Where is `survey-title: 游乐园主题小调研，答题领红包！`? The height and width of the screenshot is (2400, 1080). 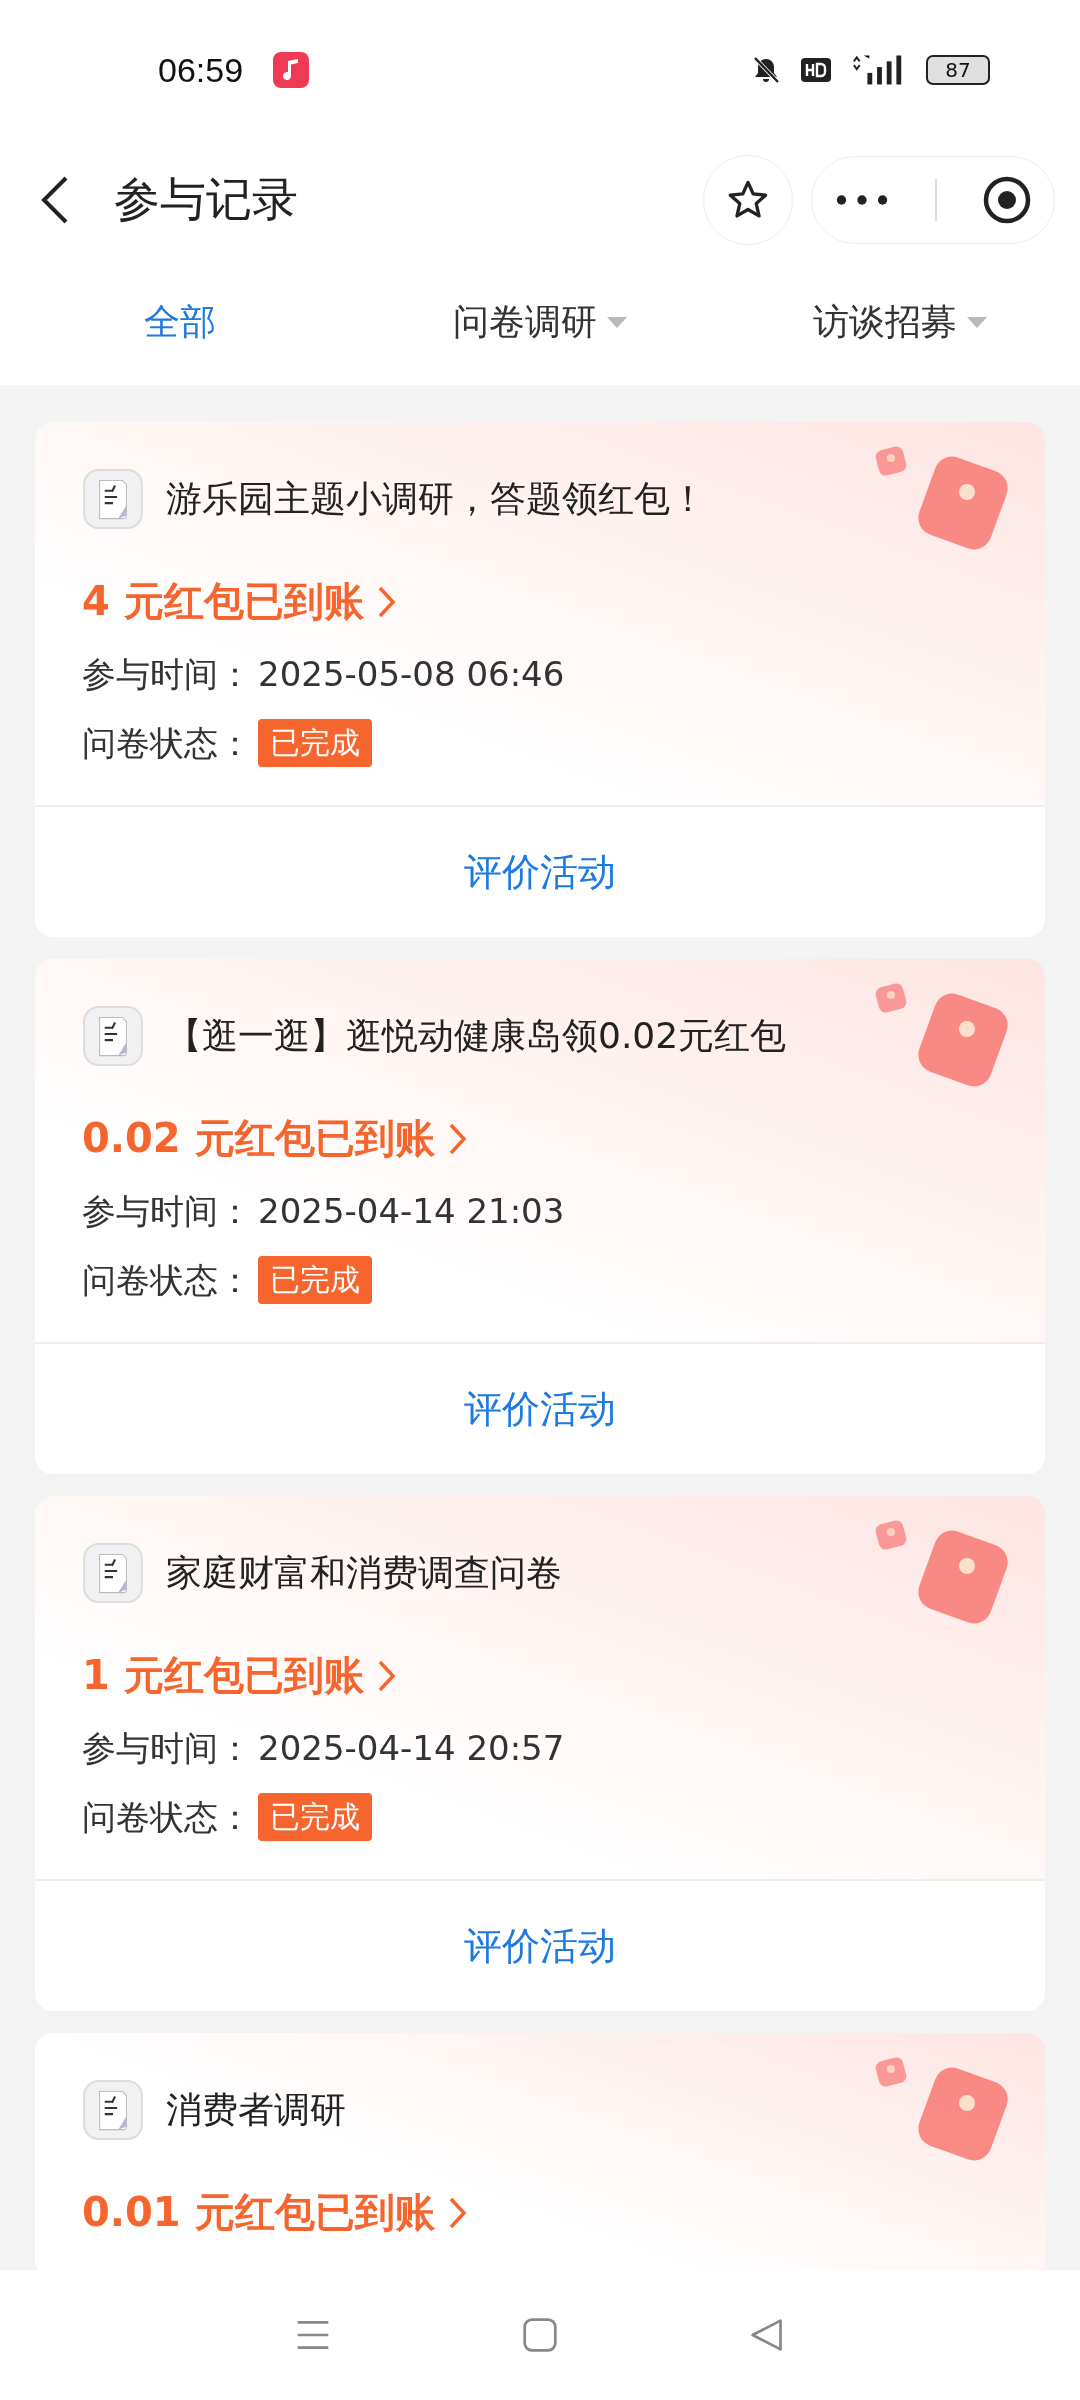
survey-title: 游乐园主题小调研，答题领红包！ is located at coordinates (436, 498).